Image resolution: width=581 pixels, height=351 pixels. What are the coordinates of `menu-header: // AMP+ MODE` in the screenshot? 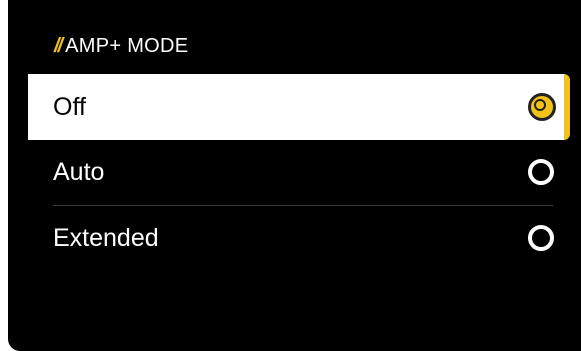 It's located at (121, 46).